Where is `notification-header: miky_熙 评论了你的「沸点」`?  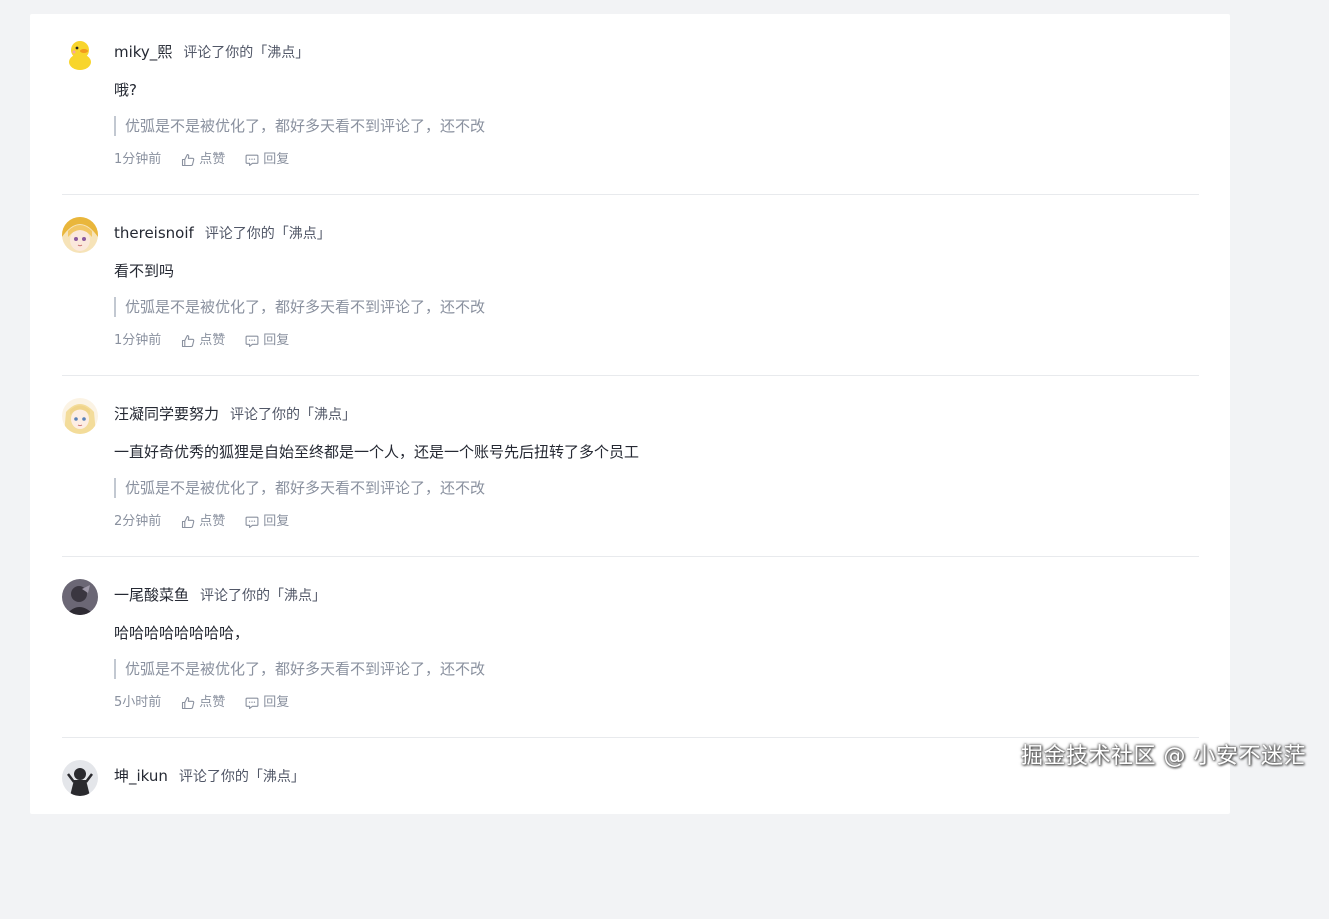 notification-header: miky_熙 评论了你的「沸点」 is located at coordinates (211, 52).